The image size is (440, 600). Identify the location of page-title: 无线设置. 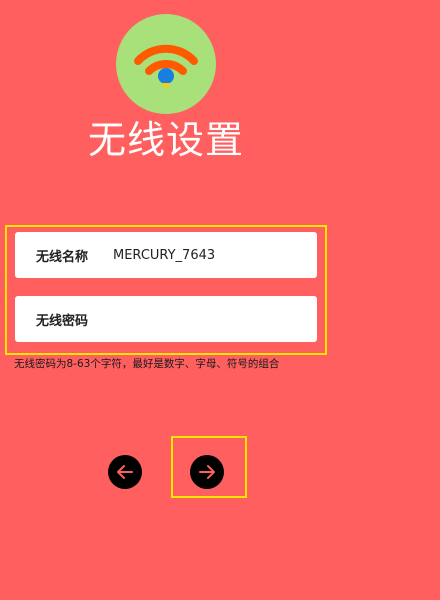
(165, 140).